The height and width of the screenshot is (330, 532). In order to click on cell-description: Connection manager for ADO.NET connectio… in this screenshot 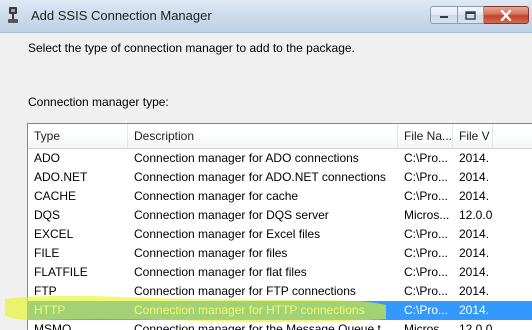, I will do `click(260, 177)`.